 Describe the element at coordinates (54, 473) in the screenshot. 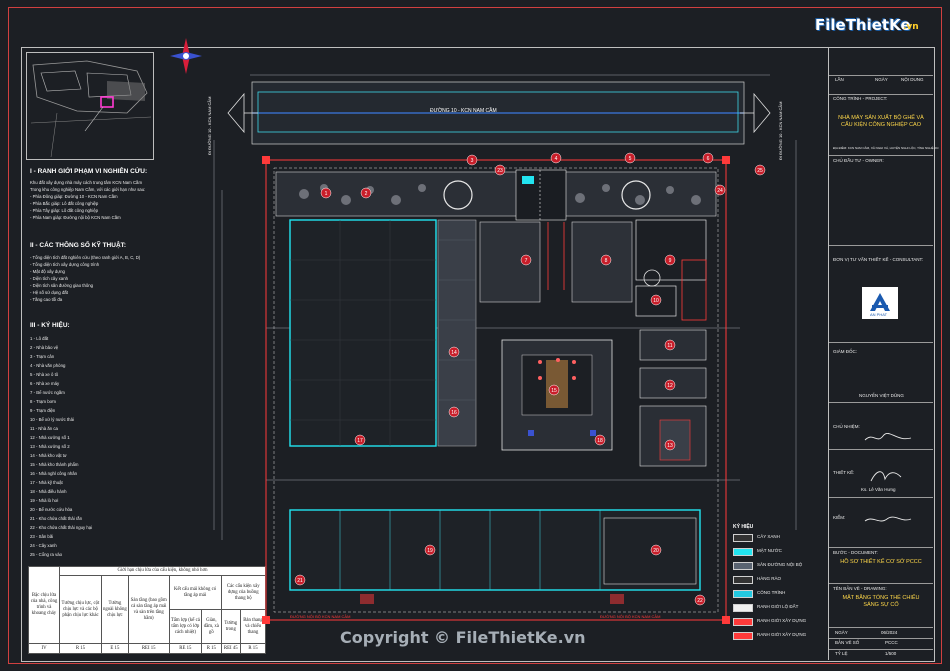

I see `symbol-item: 16 - Nhà nghỉ công nhân` at that location.